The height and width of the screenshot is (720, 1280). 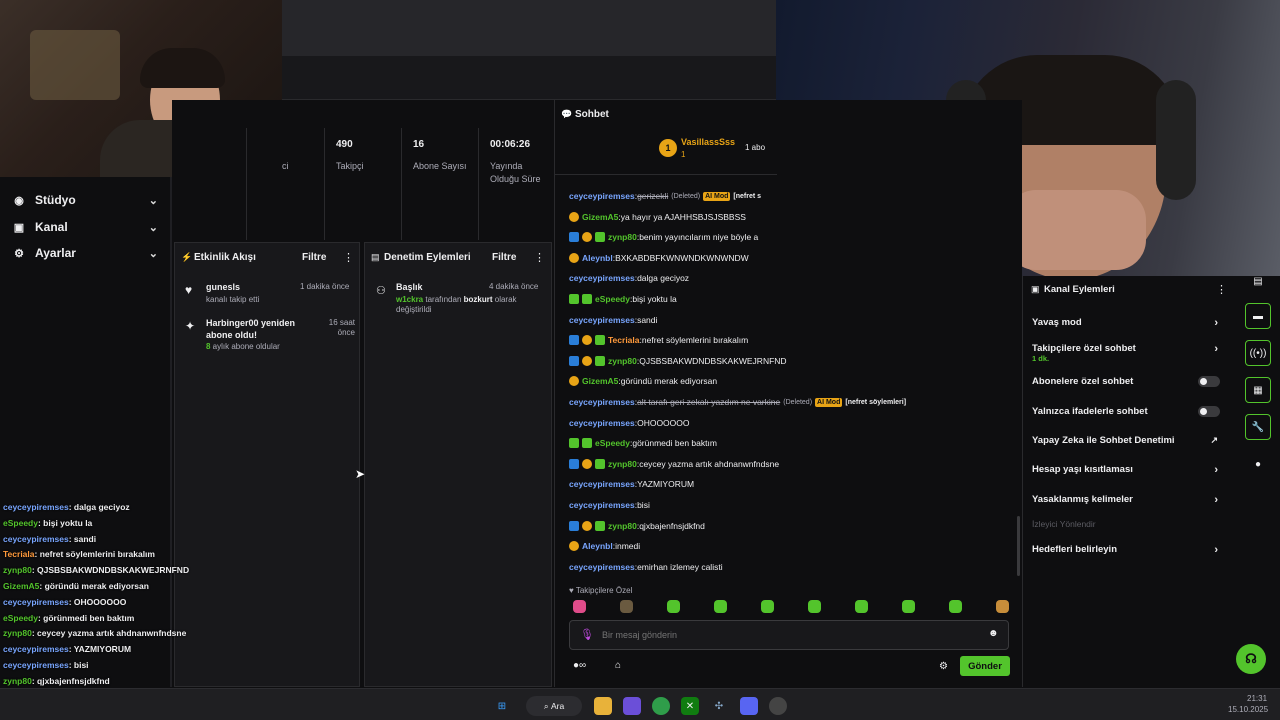 I want to click on pinned-user: VasillassSss, so click(x=708, y=142).